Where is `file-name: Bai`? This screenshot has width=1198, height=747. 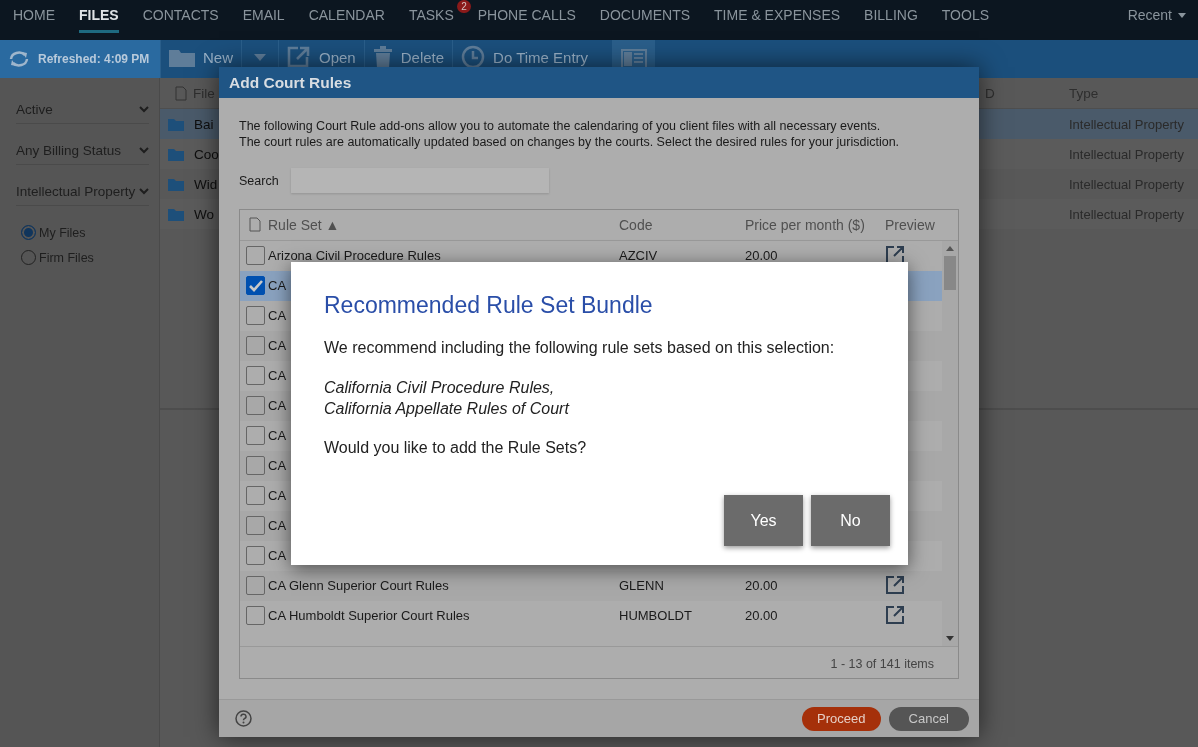
file-name: Bai is located at coordinates (204, 124).